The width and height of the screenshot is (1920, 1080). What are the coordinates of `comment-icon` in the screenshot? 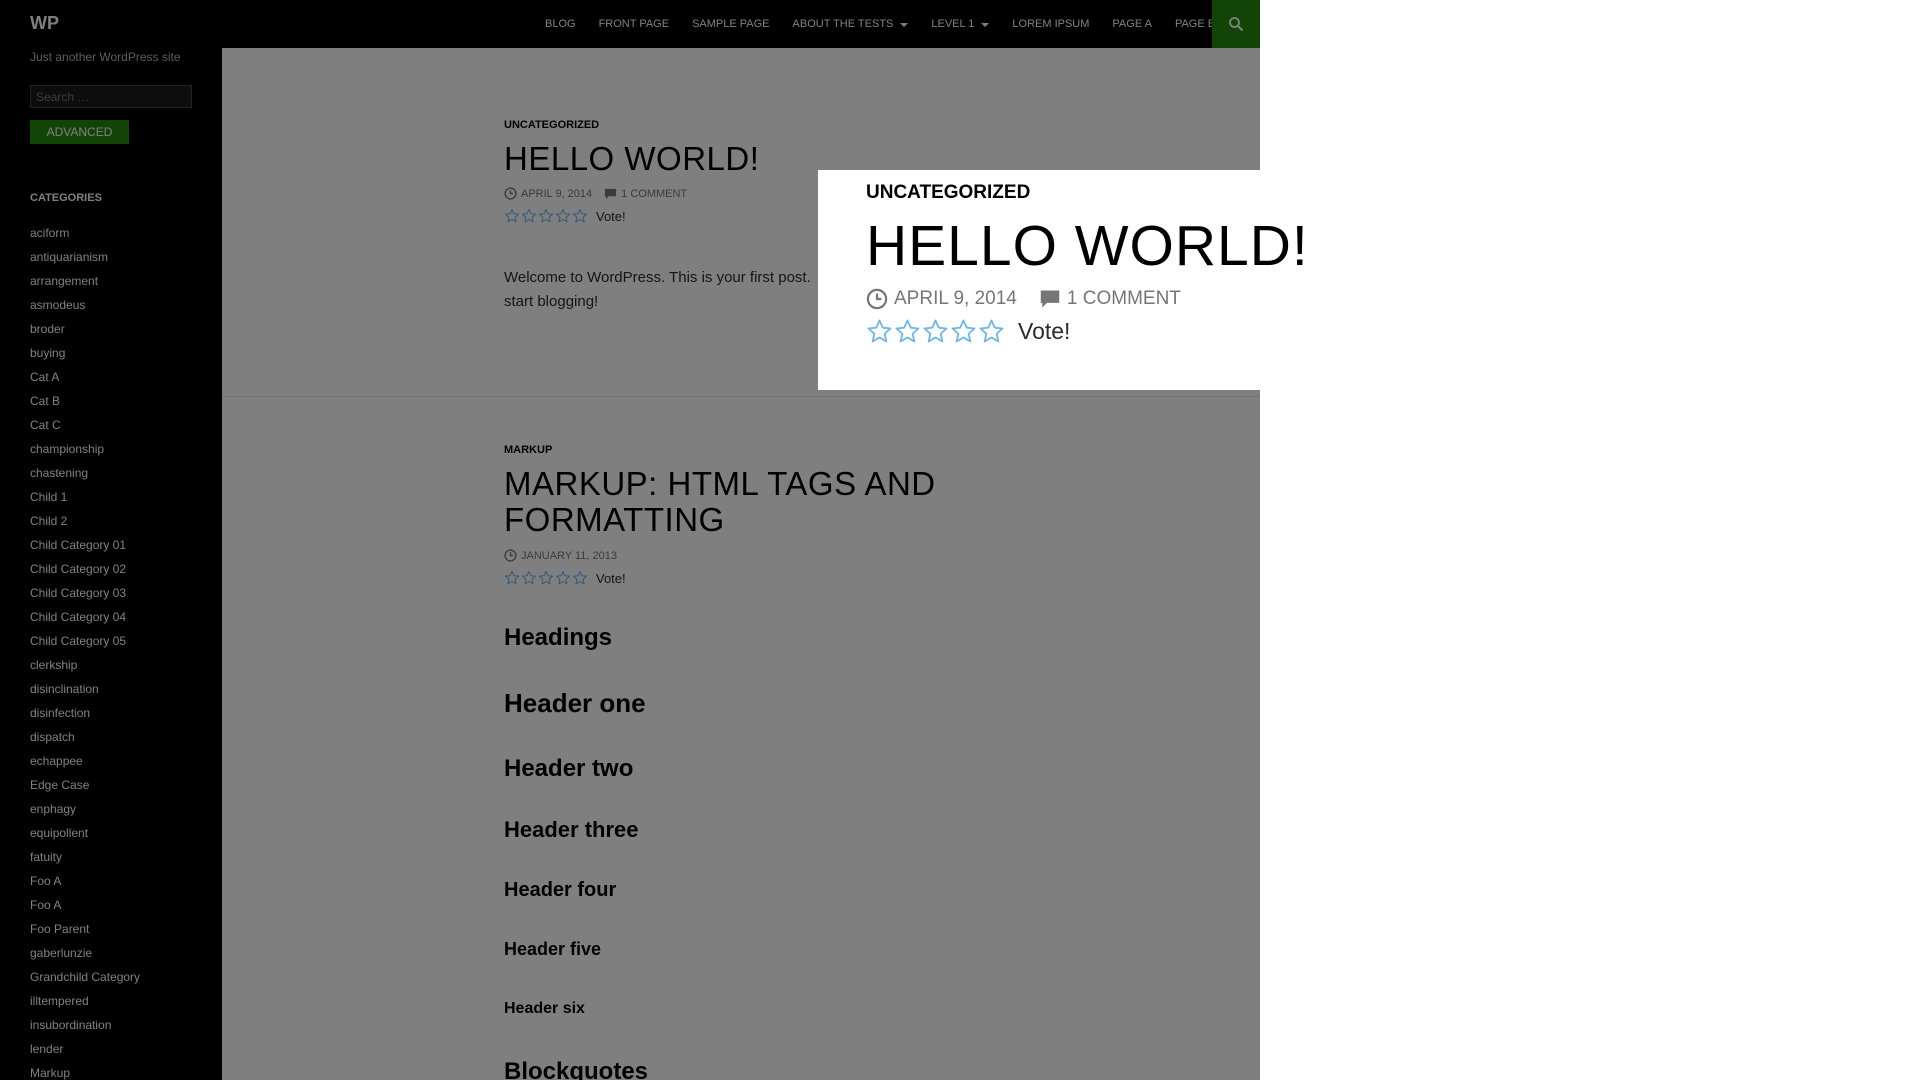 It's located at (1050, 299).